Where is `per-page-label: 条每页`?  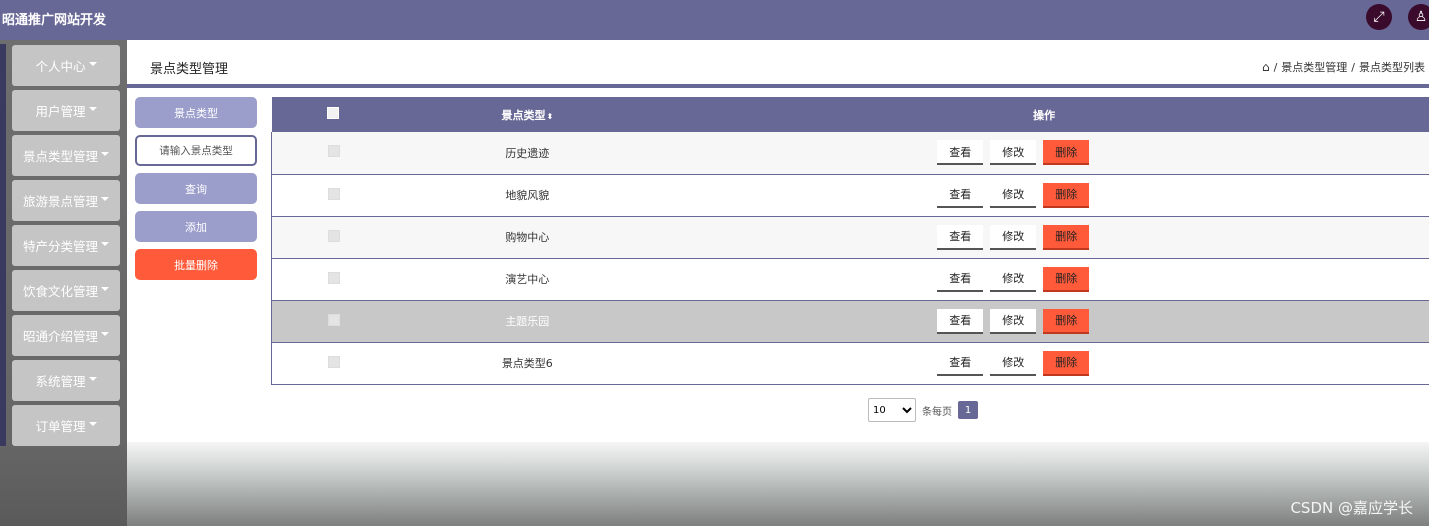 per-page-label: 条每页 is located at coordinates (937, 412).